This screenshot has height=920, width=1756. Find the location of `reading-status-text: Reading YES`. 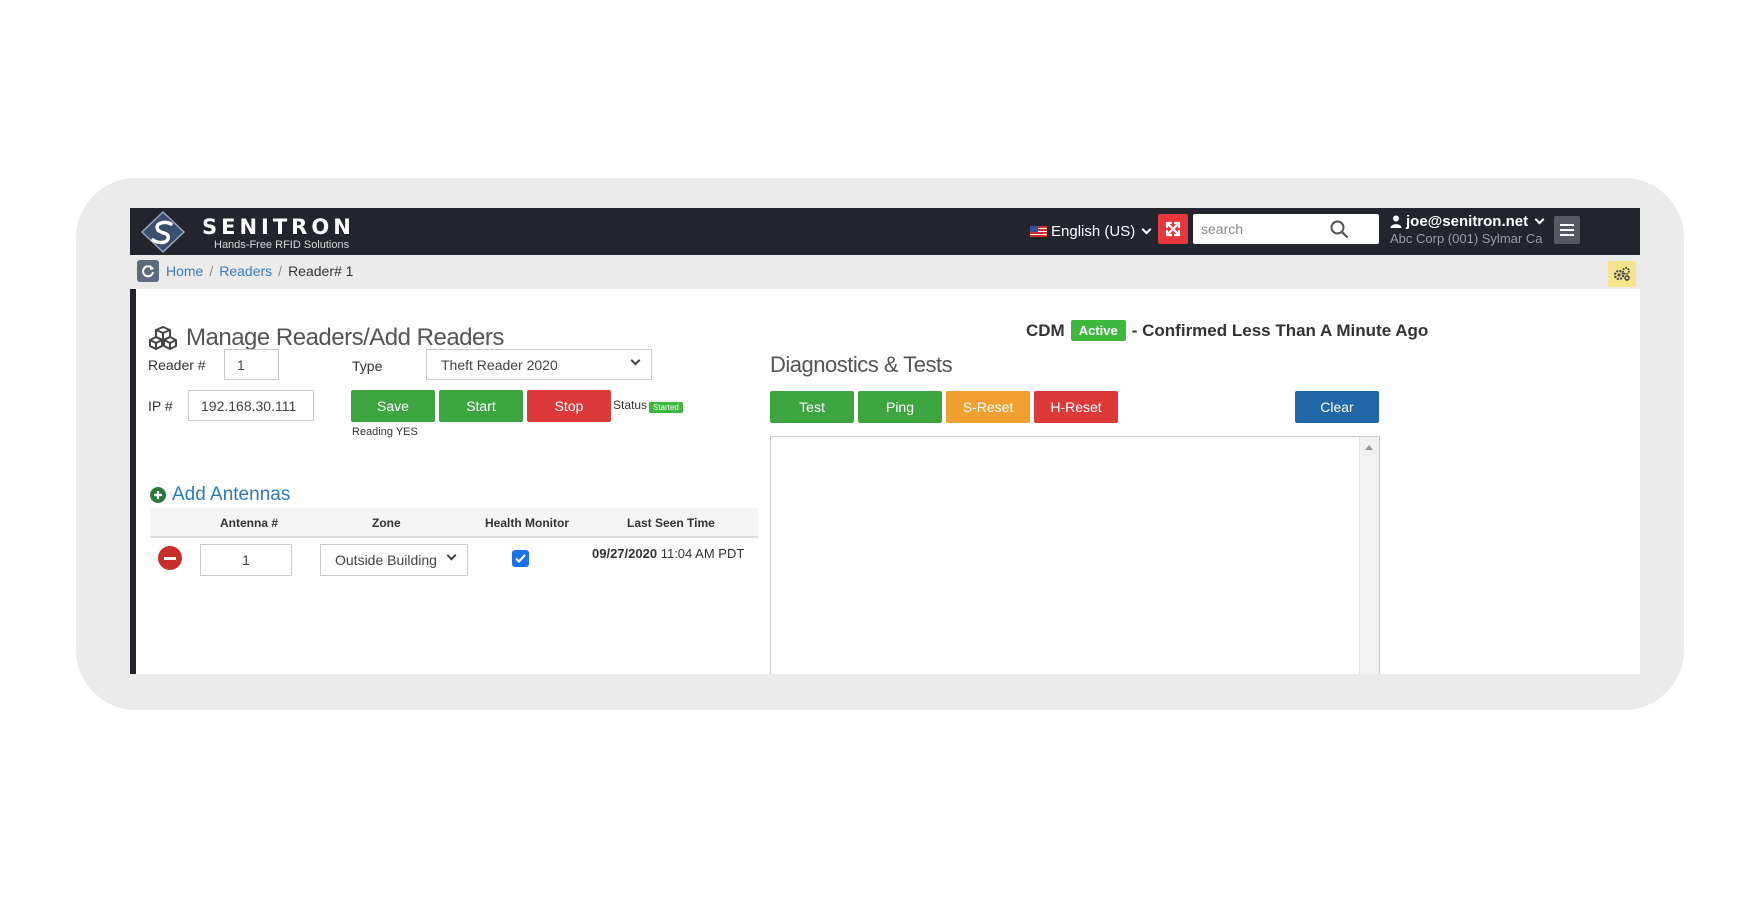

reading-status-text: Reading YES is located at coordinates (385, 432).